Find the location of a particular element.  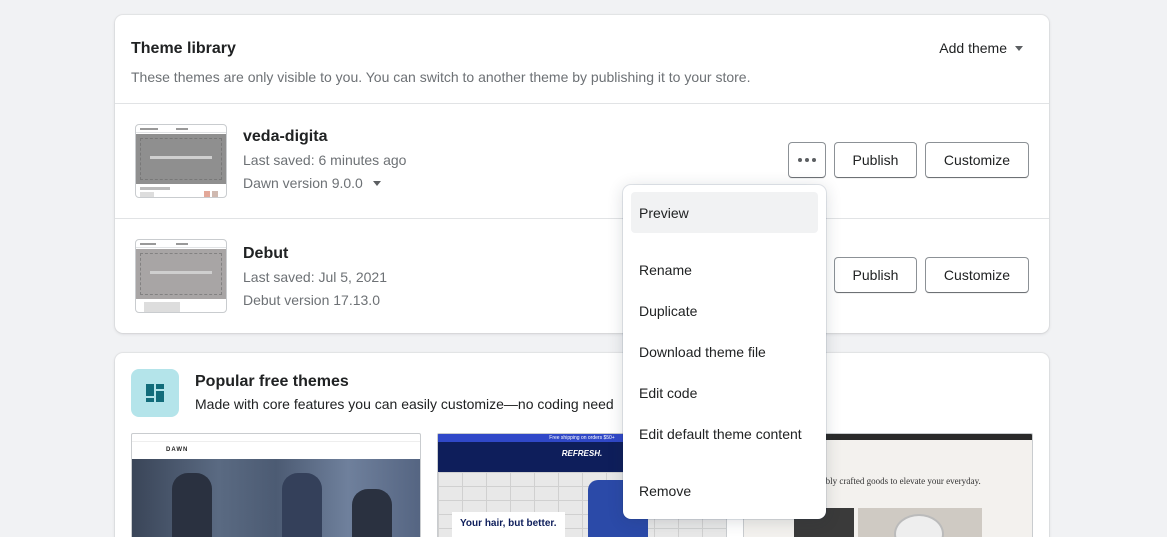

menu-item-download-theme-file: Download theme file is located at coordinates (724, 351).